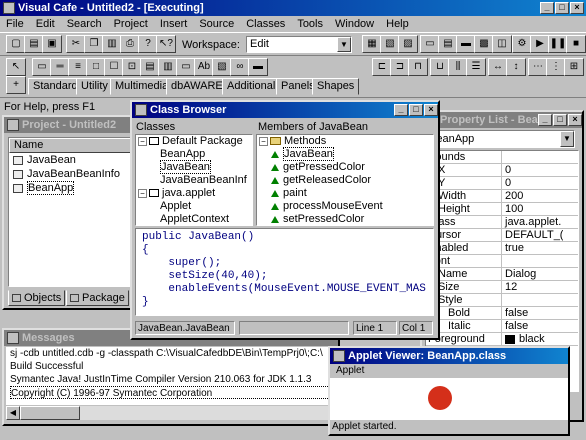 This screenshot has width=586, height=440. Describe the element at coordinates (16, 44) in the screenshot. I see `new-icon: ▢` at that location.